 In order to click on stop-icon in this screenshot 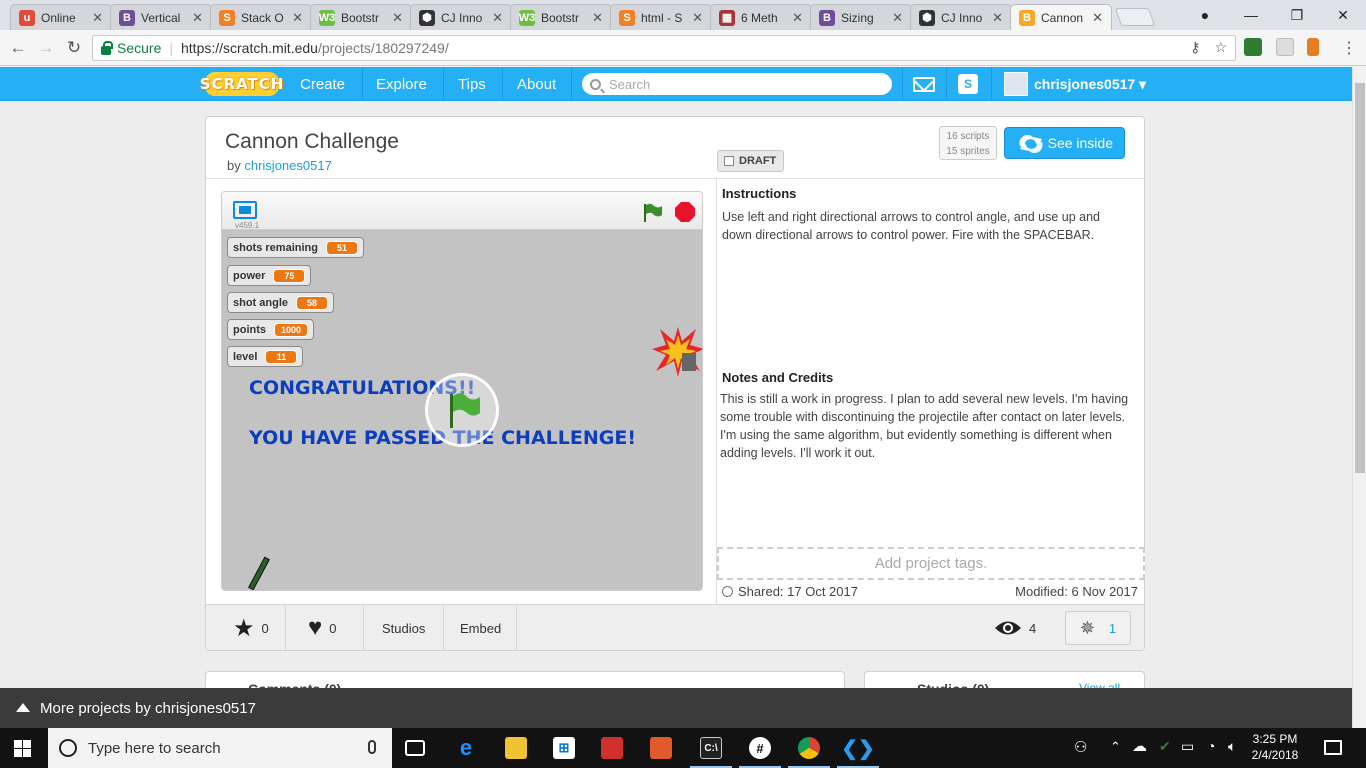, I will do `click(685, 212)`.